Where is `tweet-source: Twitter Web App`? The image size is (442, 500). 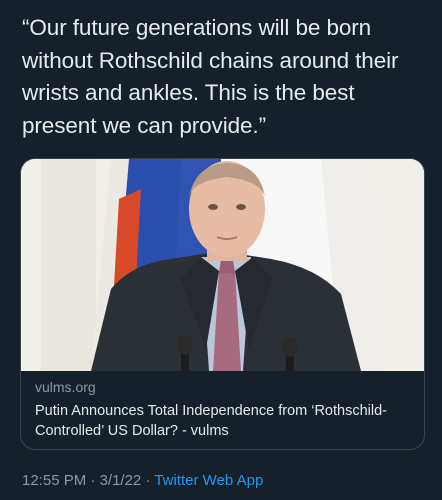 tweet-source: Twitter Web App is located at coordinates (208, 480).